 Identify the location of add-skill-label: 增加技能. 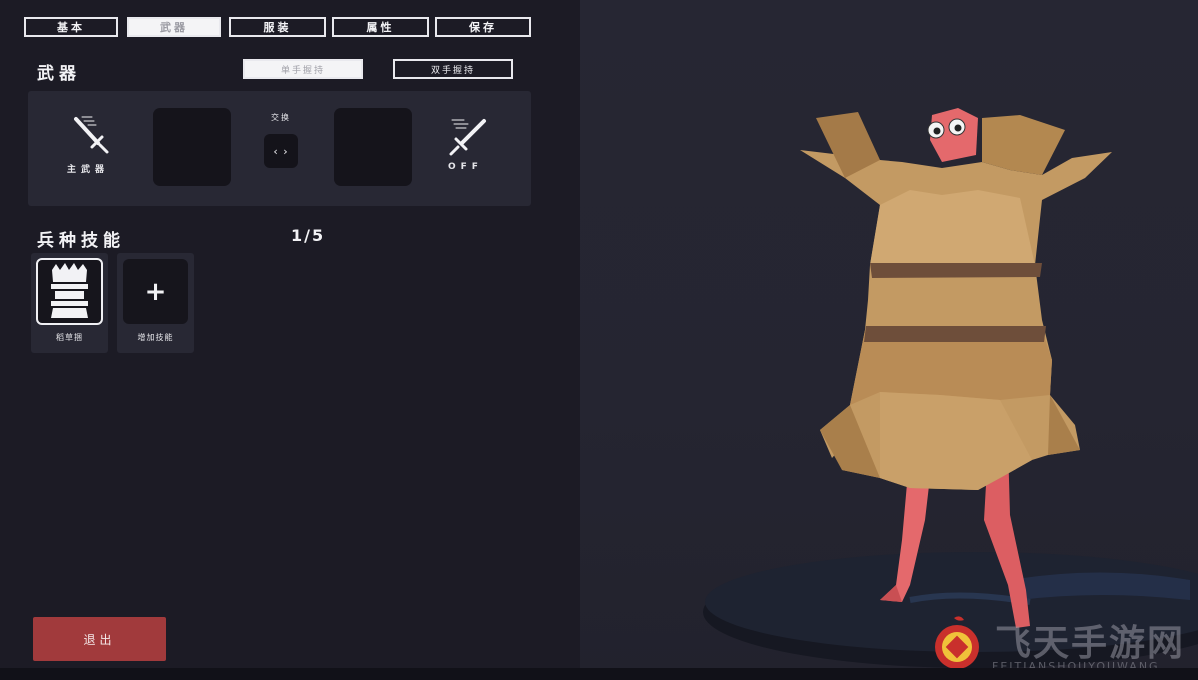
(155, 337).